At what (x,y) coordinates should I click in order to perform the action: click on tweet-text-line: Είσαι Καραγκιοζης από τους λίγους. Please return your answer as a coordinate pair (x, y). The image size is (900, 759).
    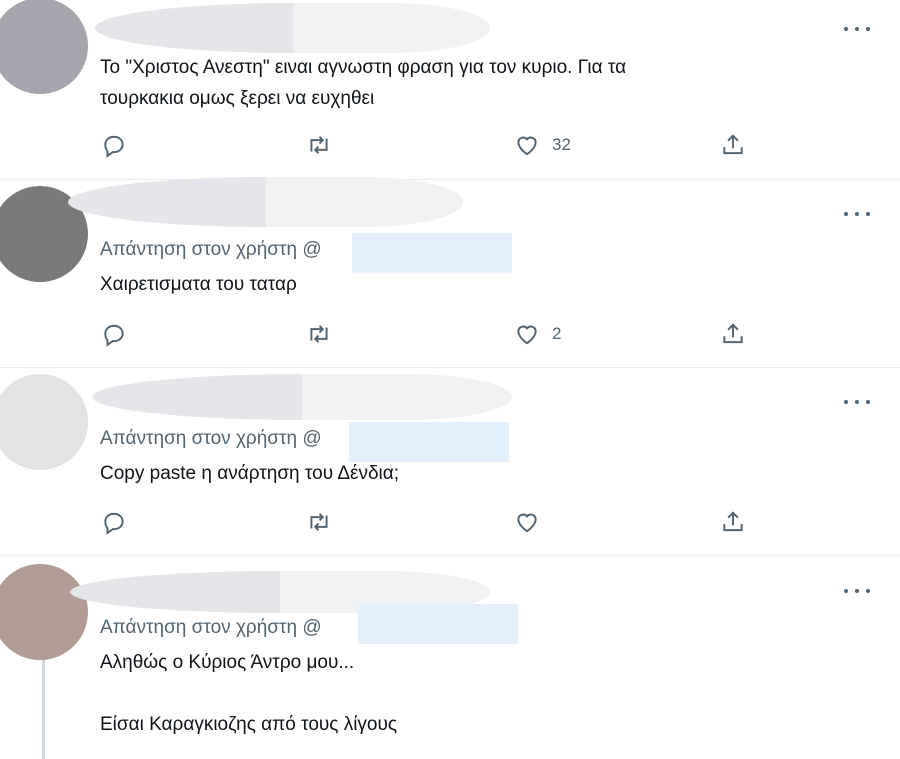
    Looking at the image, I should click on (249, 724).